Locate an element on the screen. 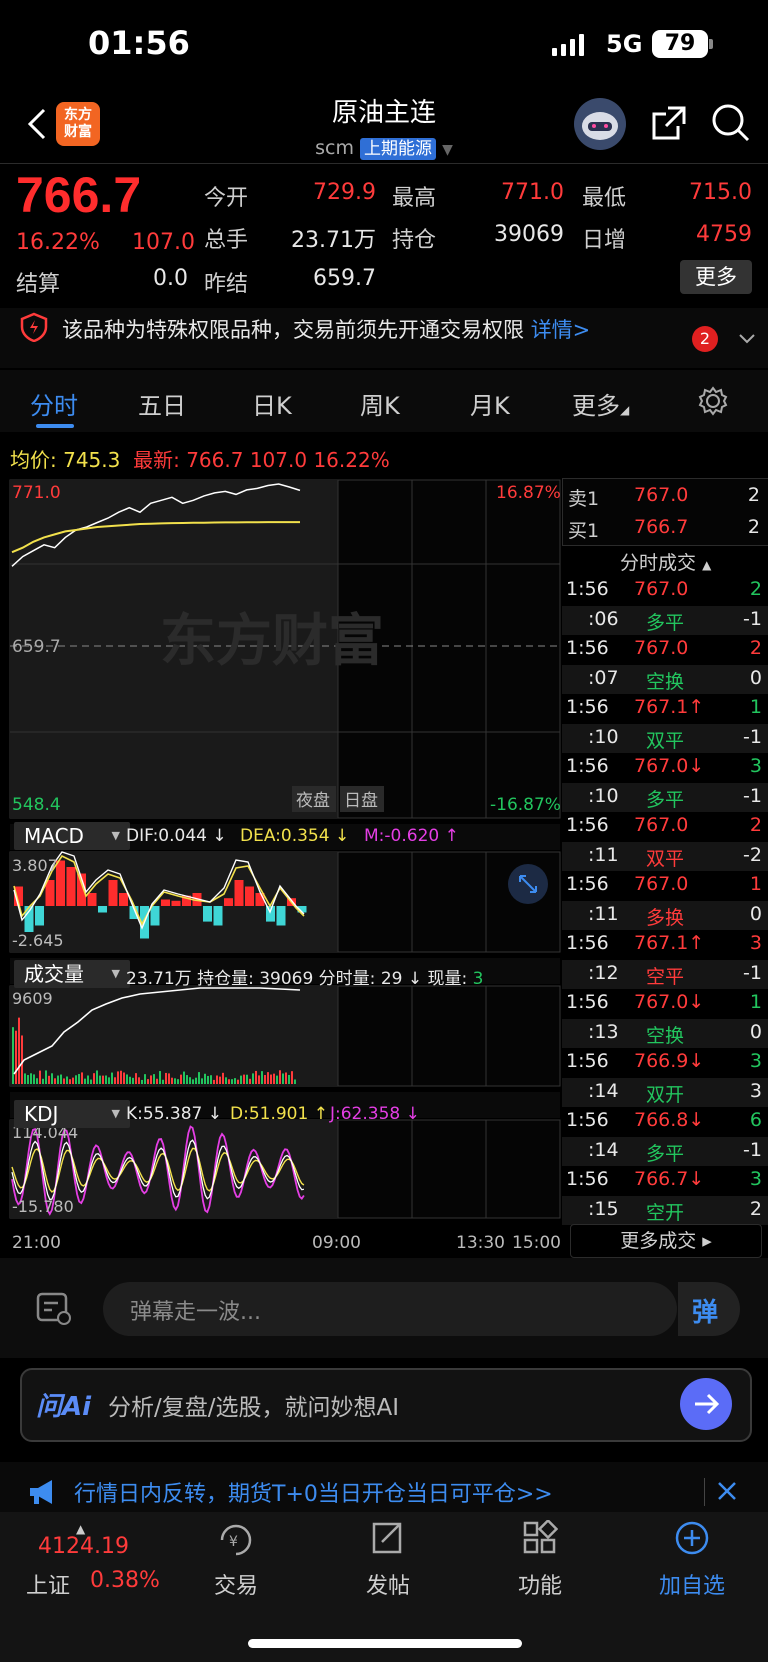 The width and height of the screenshot is (768, 1662). search-button is located at coordinates (731, 123).